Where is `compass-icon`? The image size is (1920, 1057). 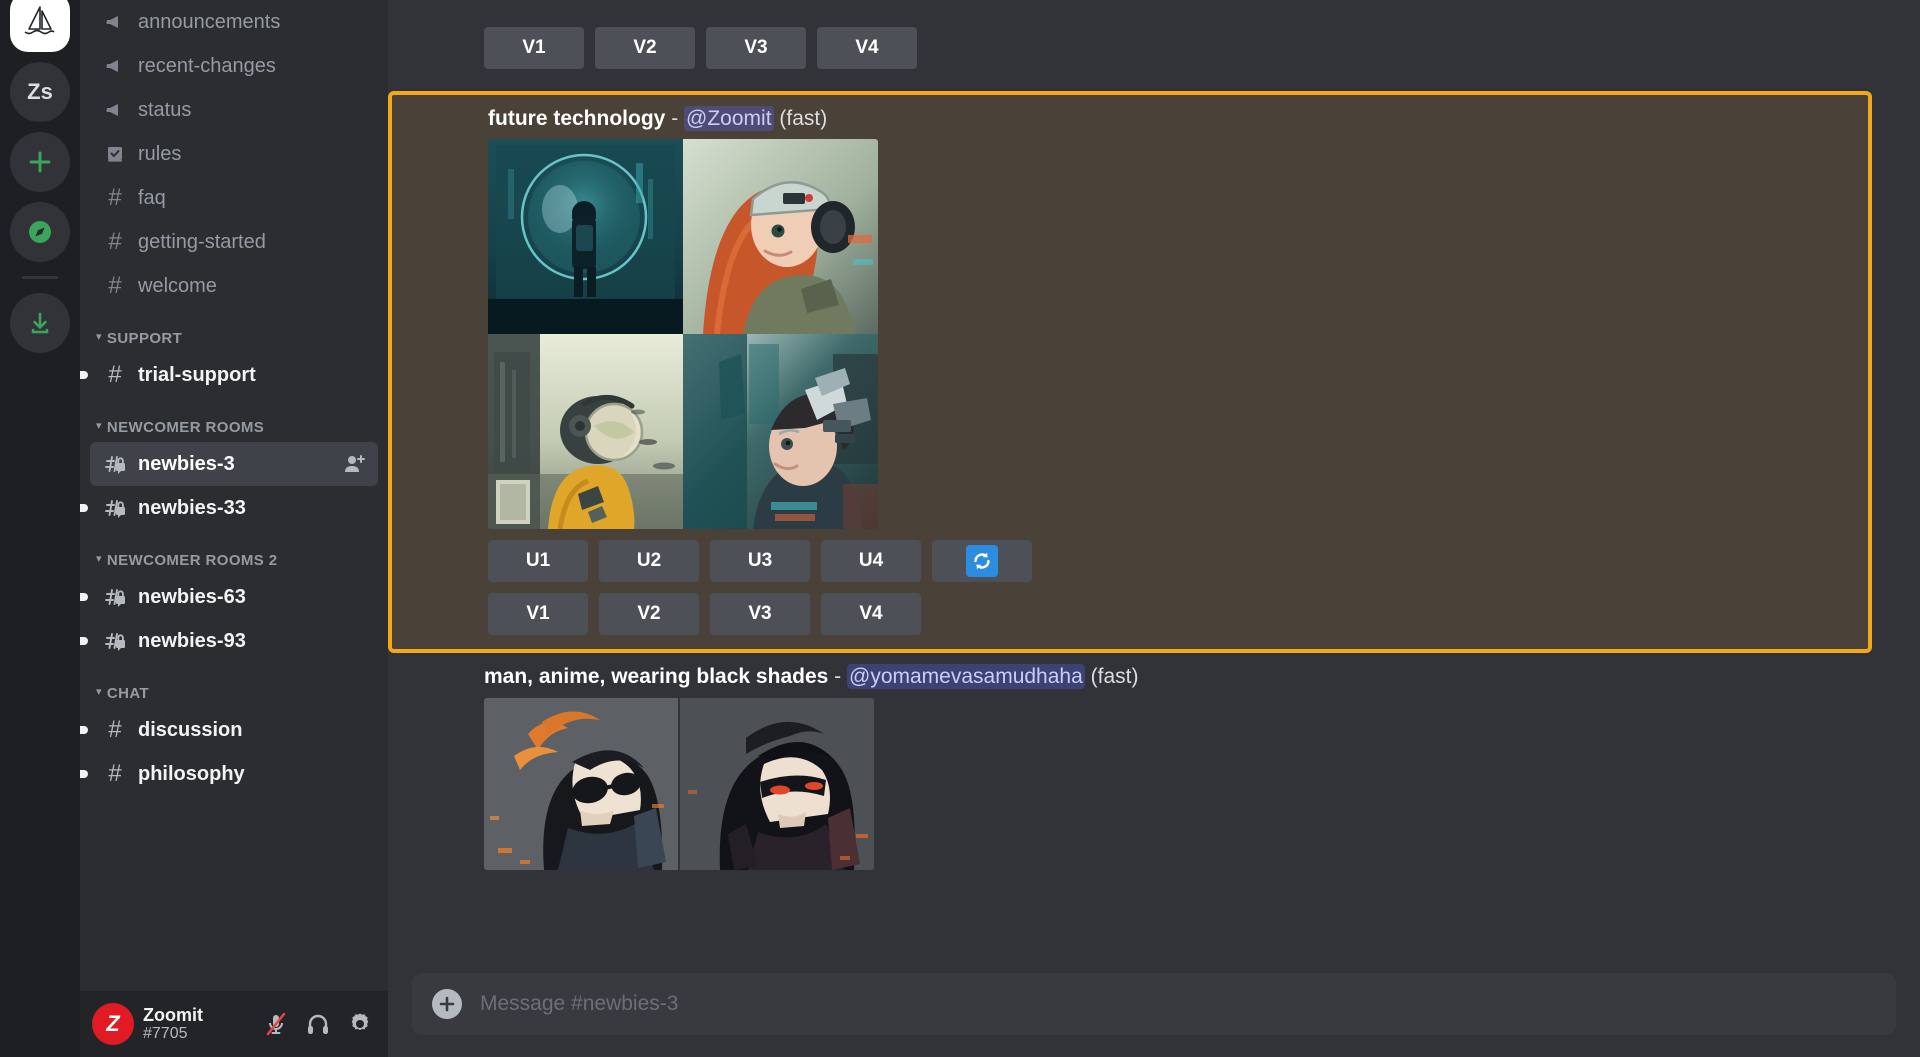
compass-icon is located at coordinates (40, 232).